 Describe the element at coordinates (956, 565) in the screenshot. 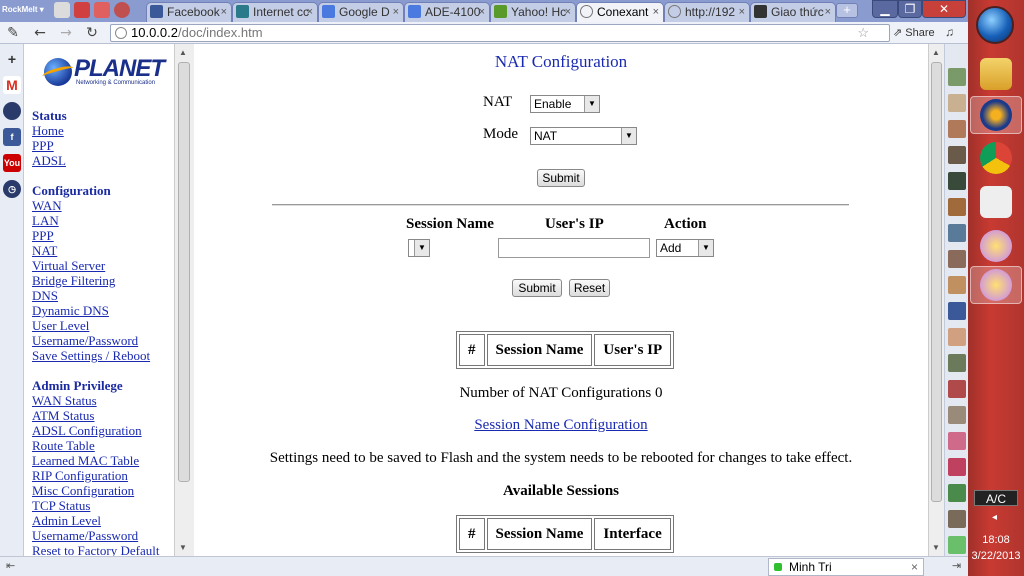

I see `expand-icon: ⇥` at that location.